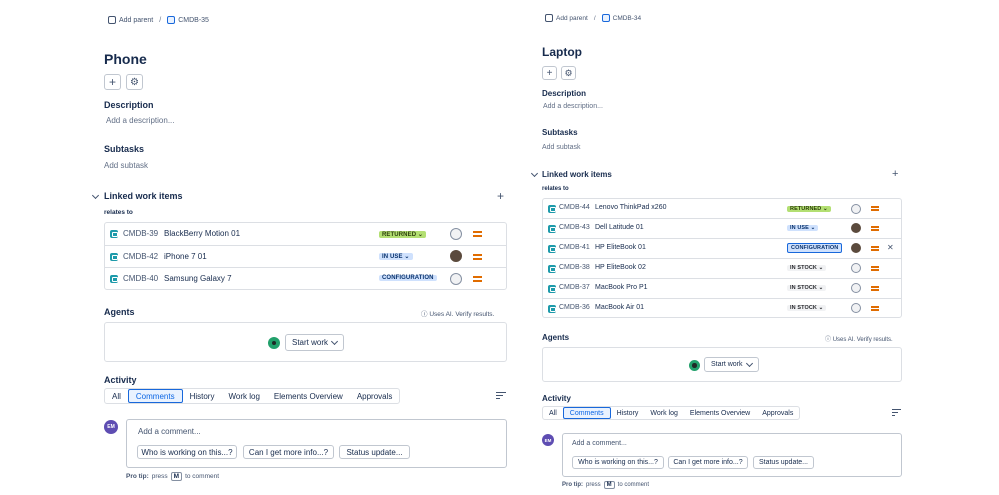 This screenshot has width=999, height=495. What do you see at coordinates (630, 207) in the screenshot?
I see `item-summary: Lenovo ThinkPad x260` at bounding box center [630, 207].